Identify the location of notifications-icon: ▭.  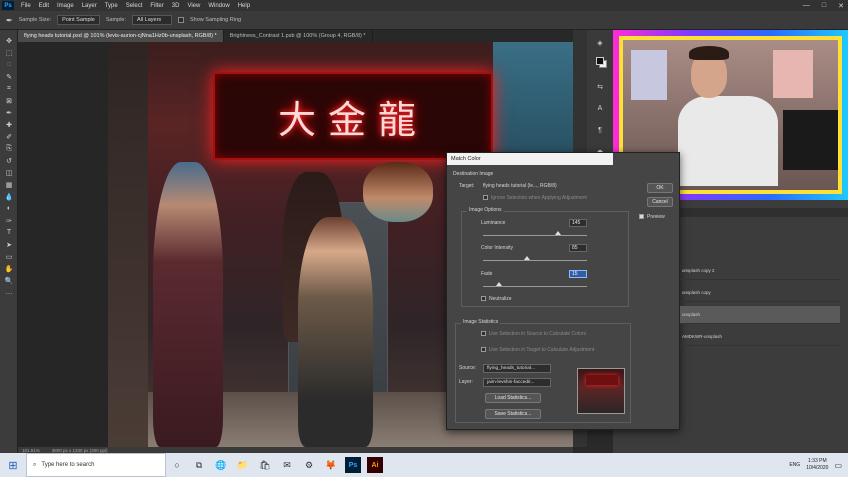
(838, 465).